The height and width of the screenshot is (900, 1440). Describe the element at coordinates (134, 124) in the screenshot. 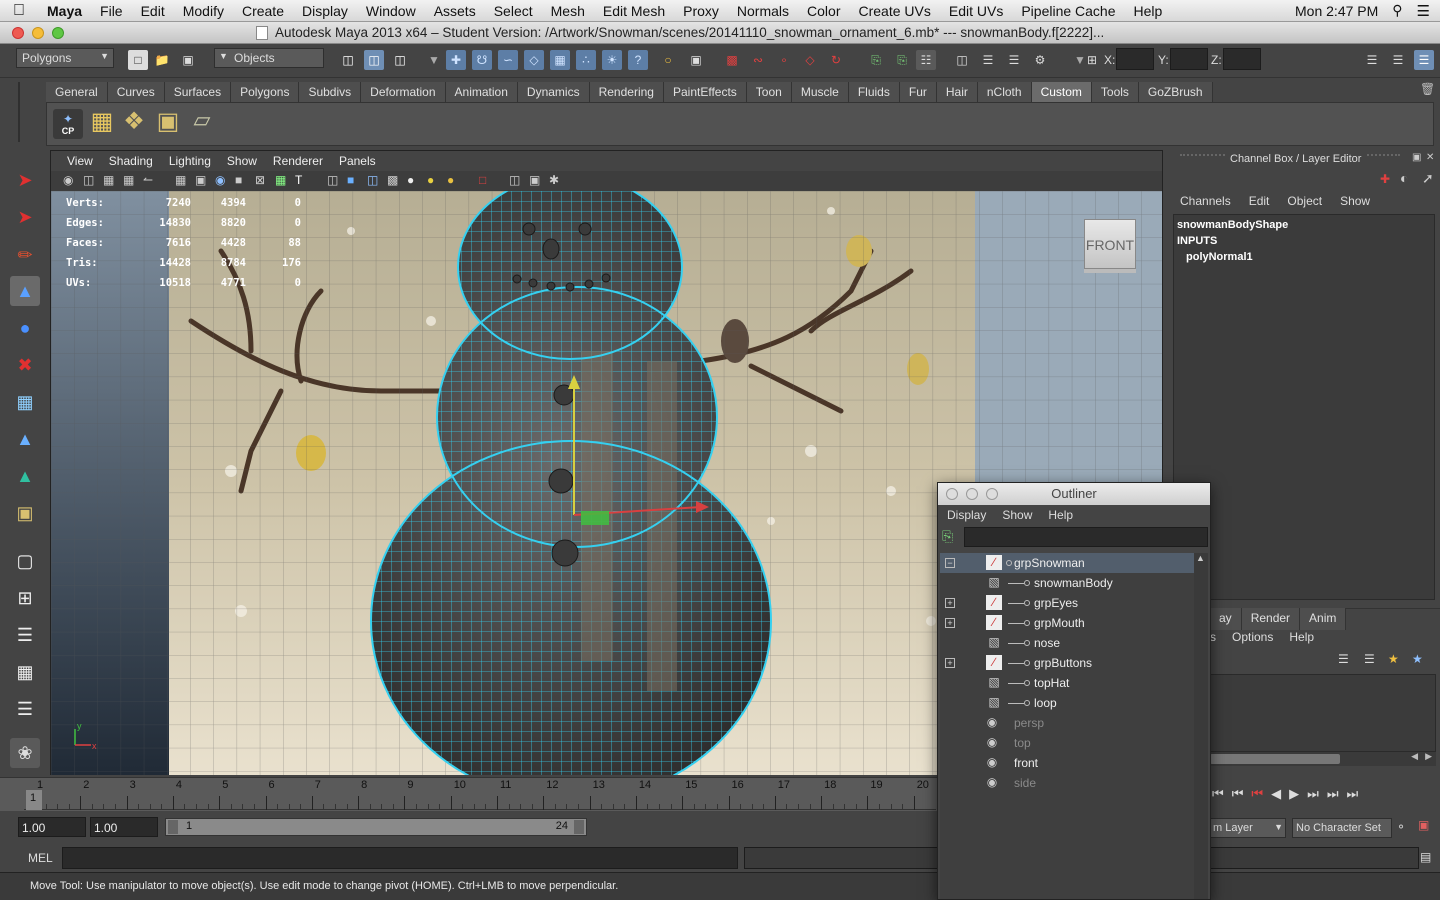

I see `shelf-tool-2-icon: ❖` at that location.